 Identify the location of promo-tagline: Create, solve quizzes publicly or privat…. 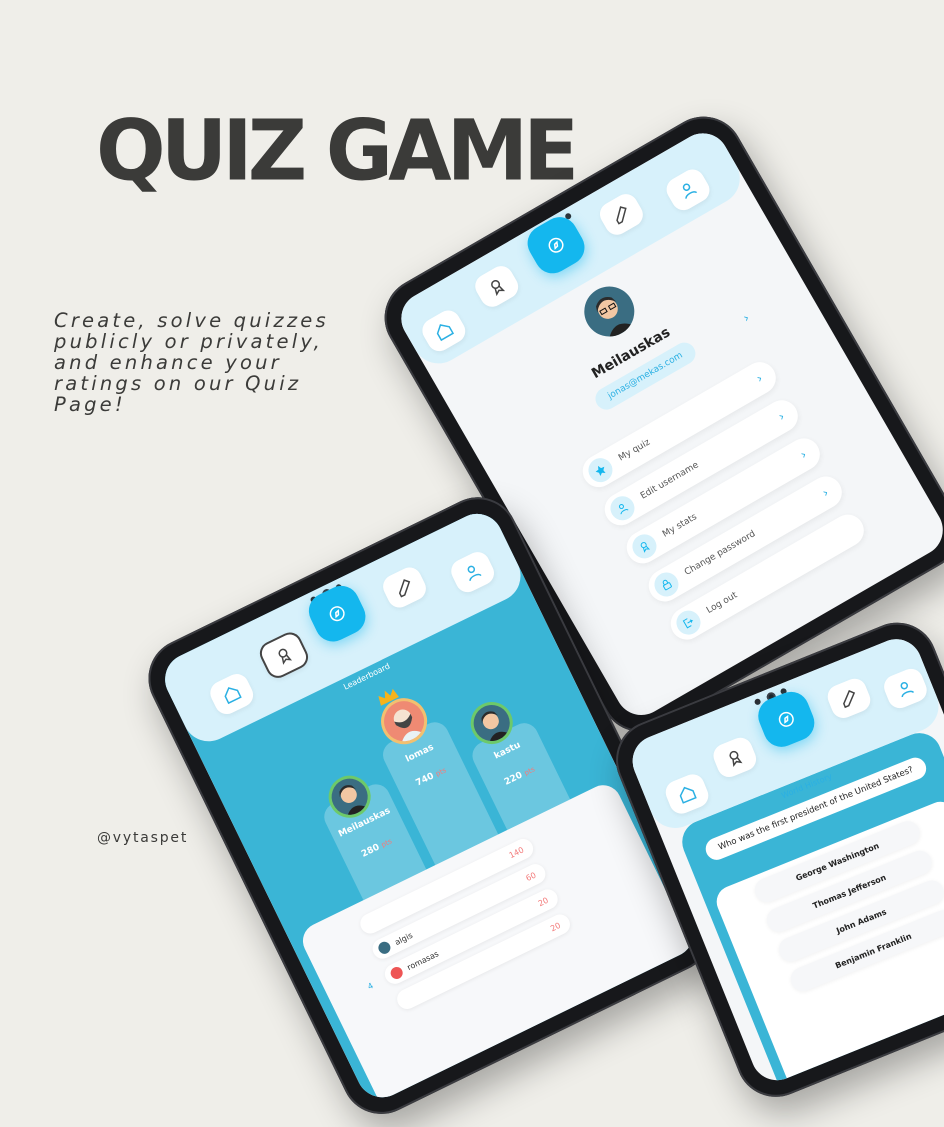
(191, 362).